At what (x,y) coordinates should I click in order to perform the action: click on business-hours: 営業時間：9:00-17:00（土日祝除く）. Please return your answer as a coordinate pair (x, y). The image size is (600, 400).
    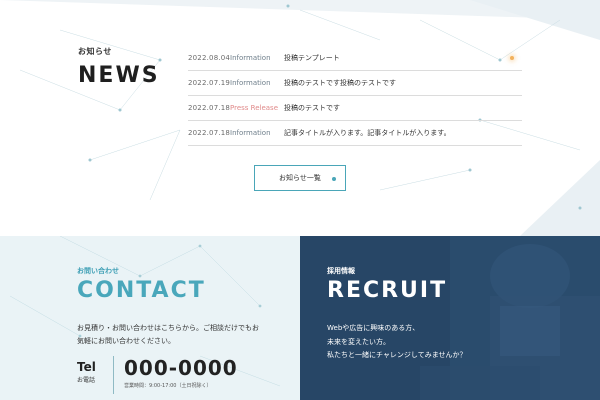
    Looking at the image, I should click on (168, 386).